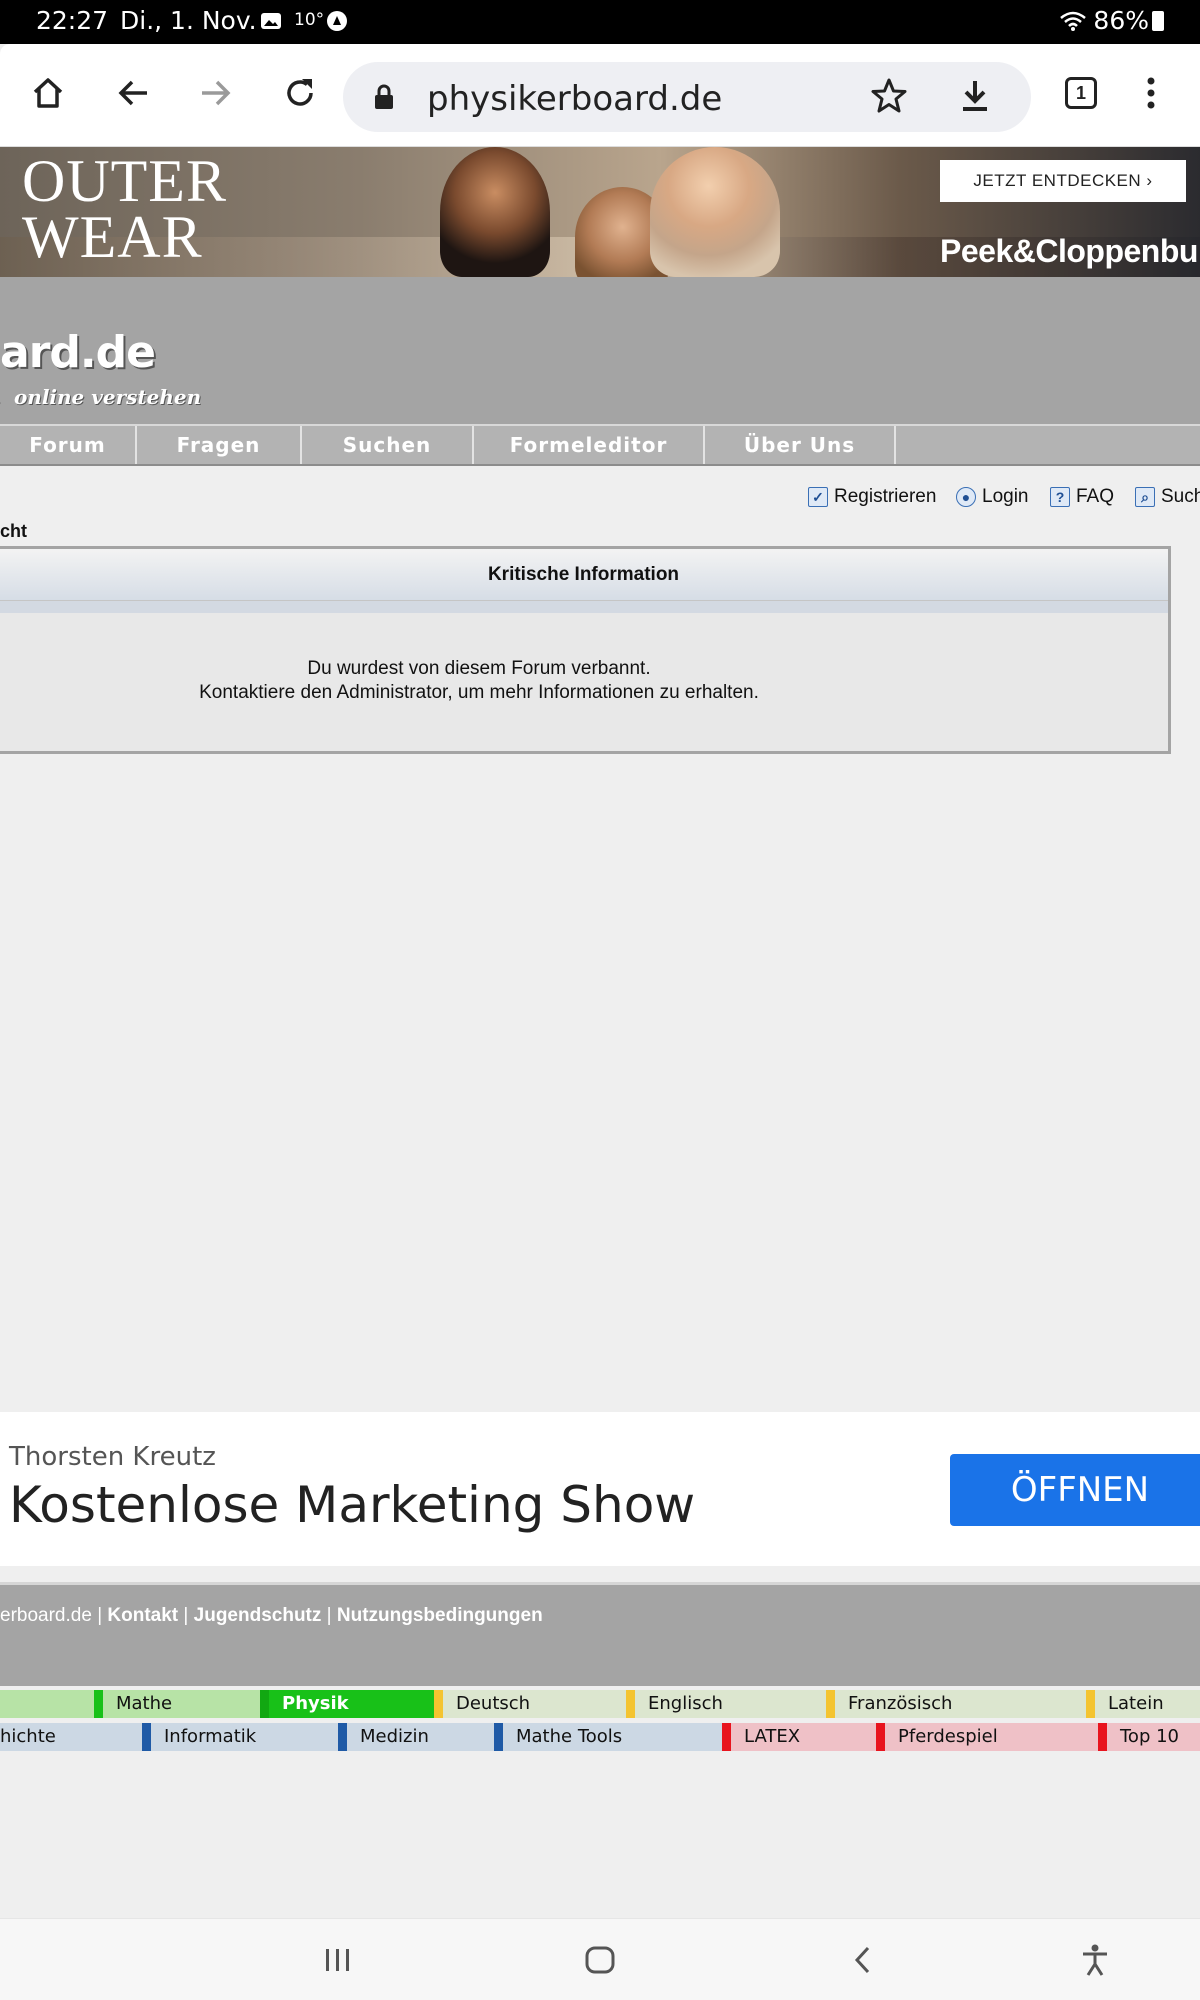 This screenshot has width=1200, height=2000. Describe the element at coordinates (818, 497) in the screenshot. I see `checkbox-icon: ✓` at that location.